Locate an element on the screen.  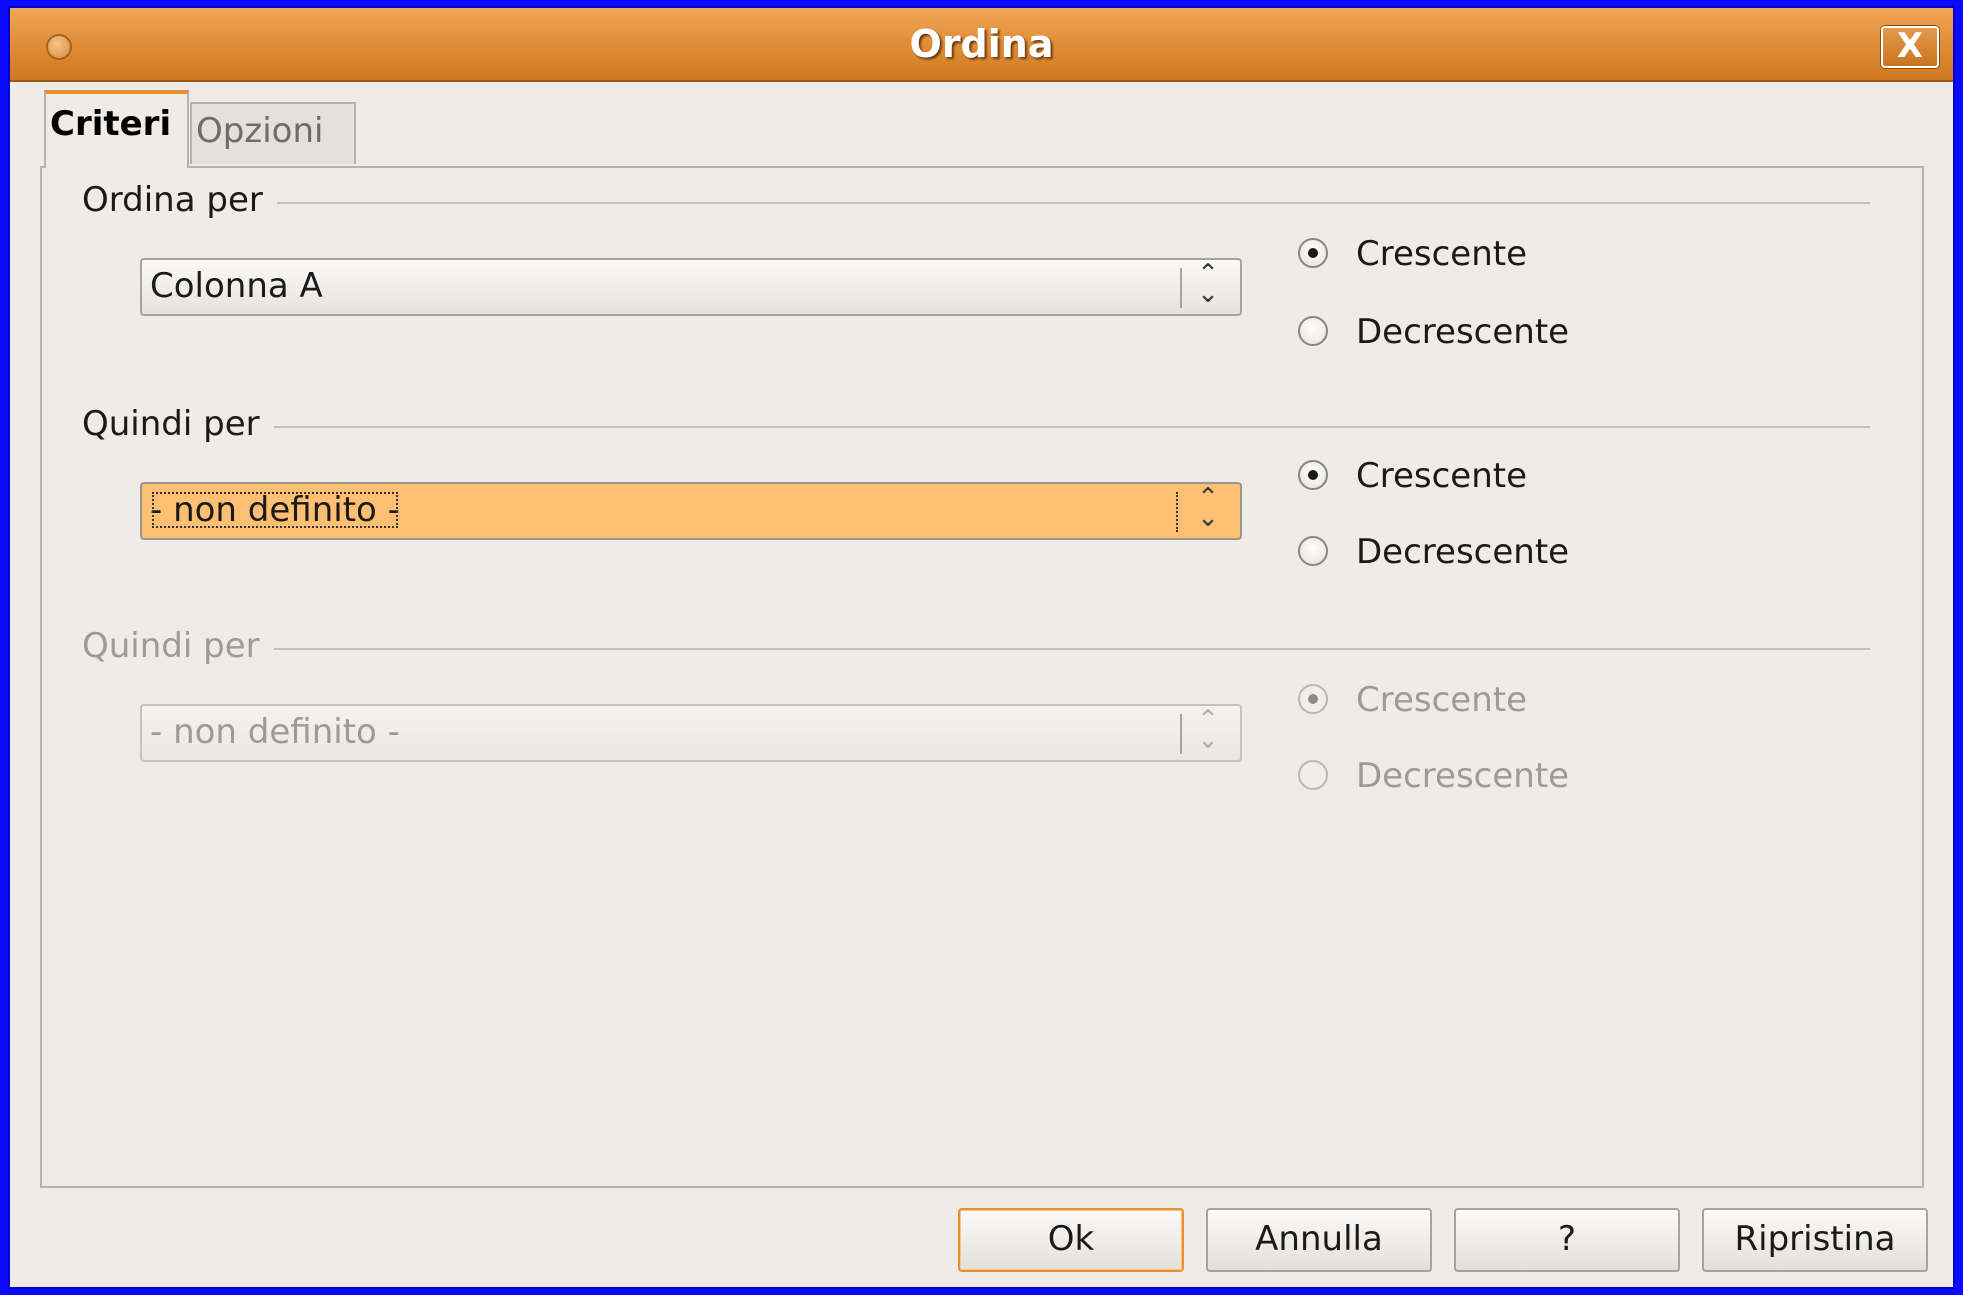
help-button: ? is located at coordinates (1567, 1240).